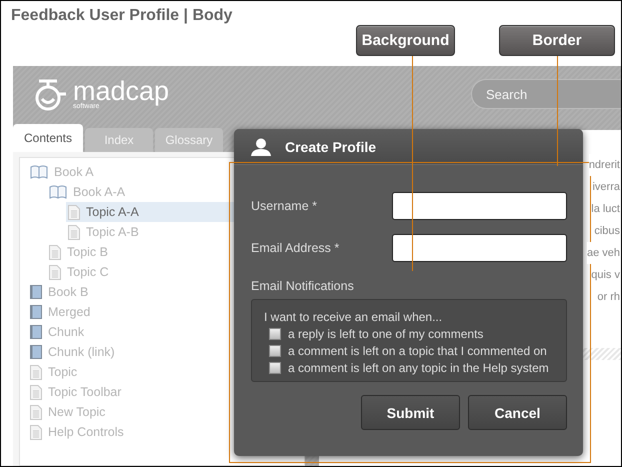 The width and height of the screenshot is (622, 467). Describe the element at coordinates (417, 351) in the screenshot. I see `checkbox-label: a comment is left on a topic that I commented on` at that location.